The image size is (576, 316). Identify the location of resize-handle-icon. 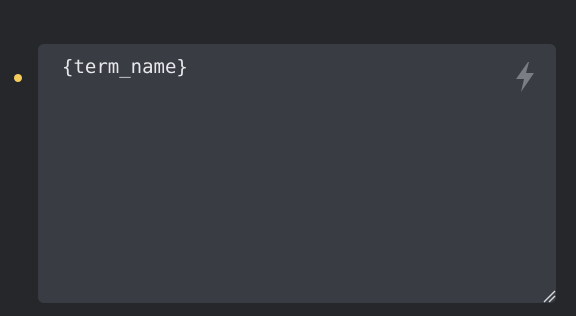
(549, 296).